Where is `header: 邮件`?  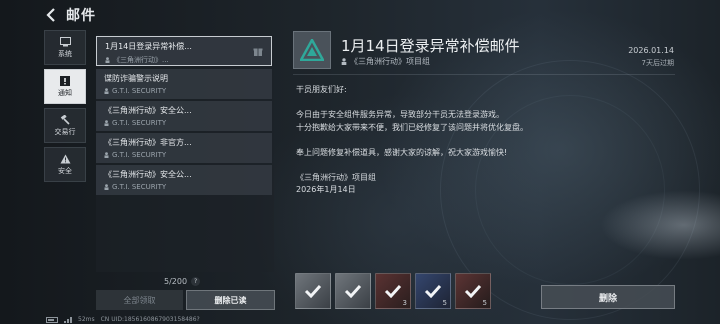
header: 邮件 is located at coordinates (70, 15).